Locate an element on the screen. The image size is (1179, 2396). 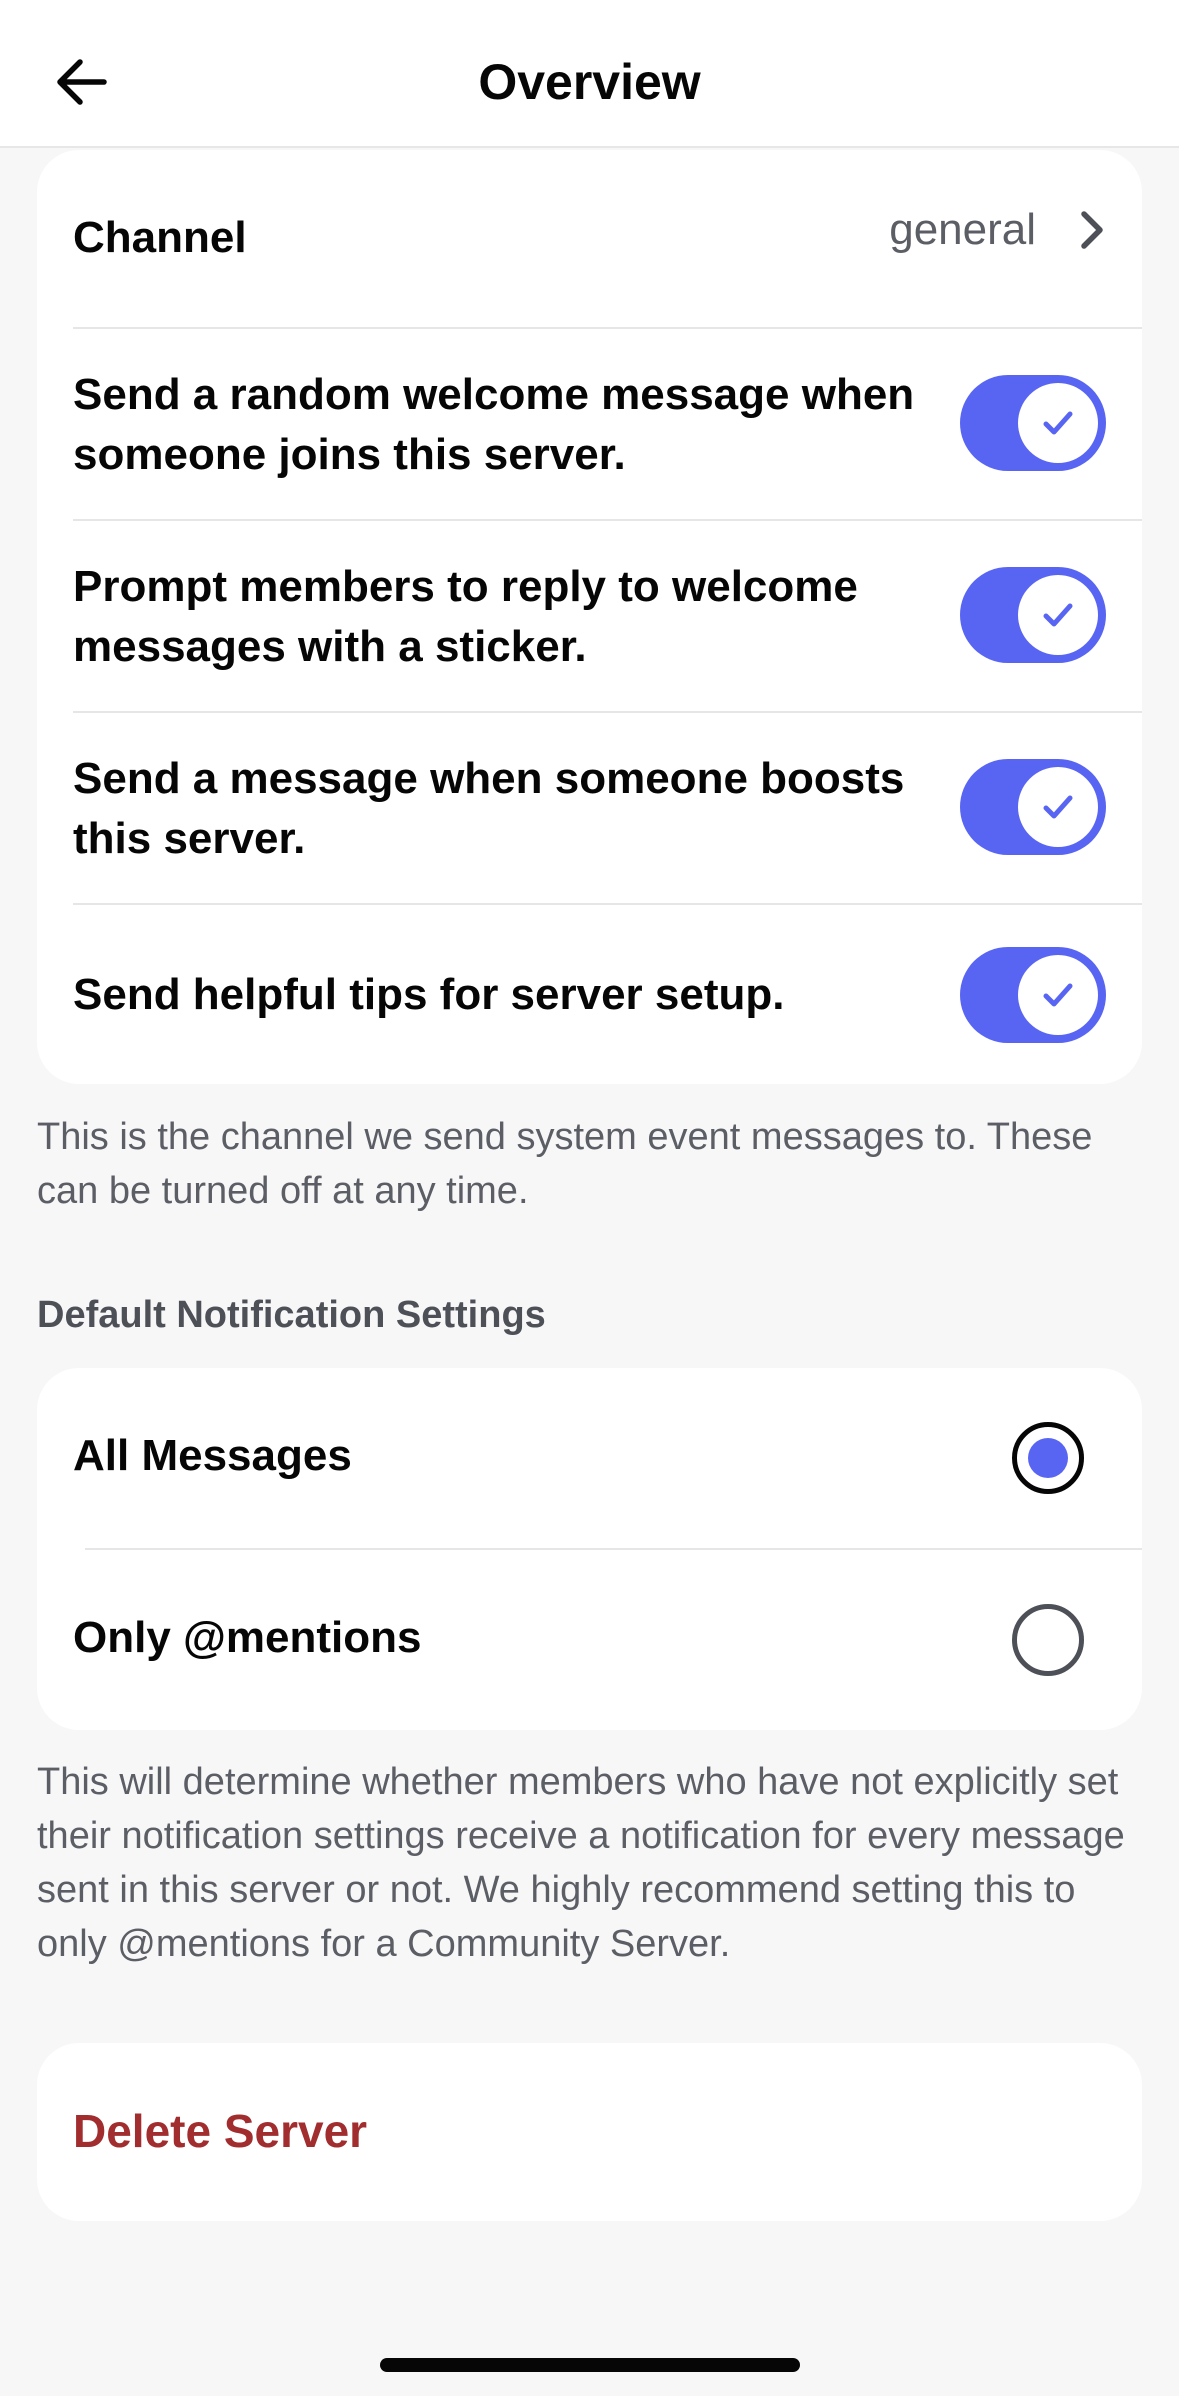
channel-label: Channel is located at coordinates (160, 237).